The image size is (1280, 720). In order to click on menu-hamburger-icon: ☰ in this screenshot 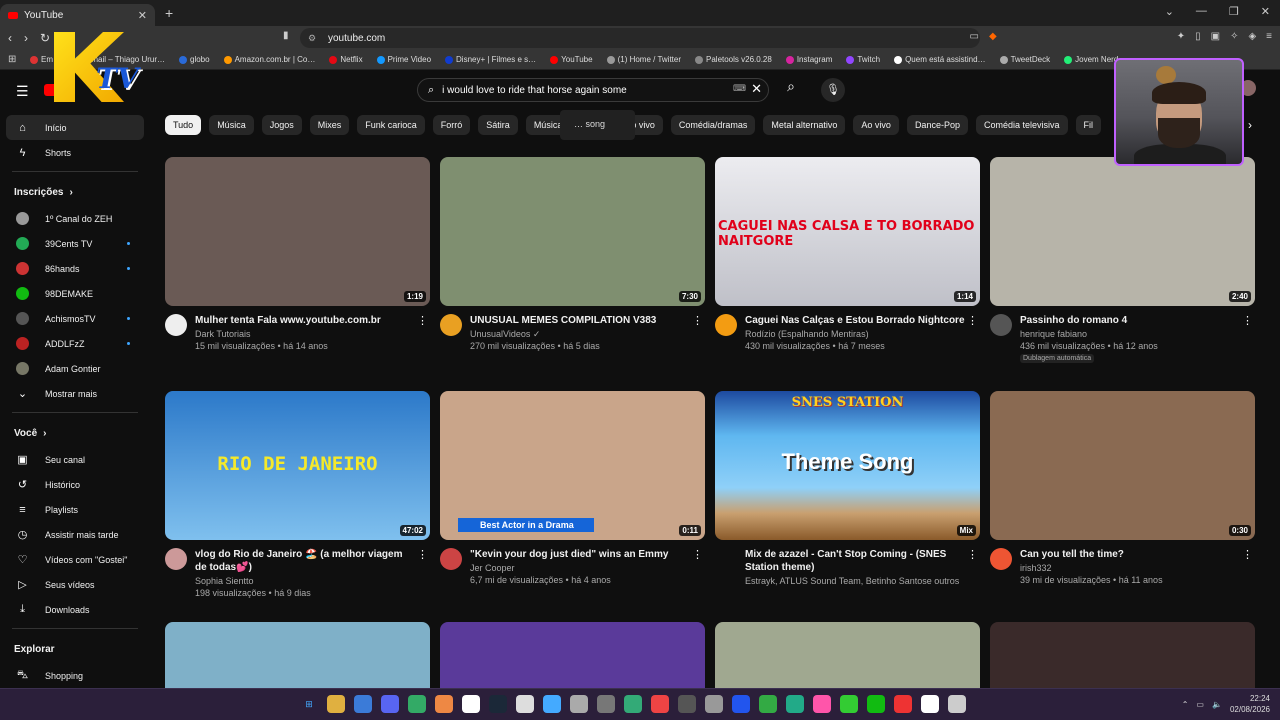, I will do `click(22, 91)`.